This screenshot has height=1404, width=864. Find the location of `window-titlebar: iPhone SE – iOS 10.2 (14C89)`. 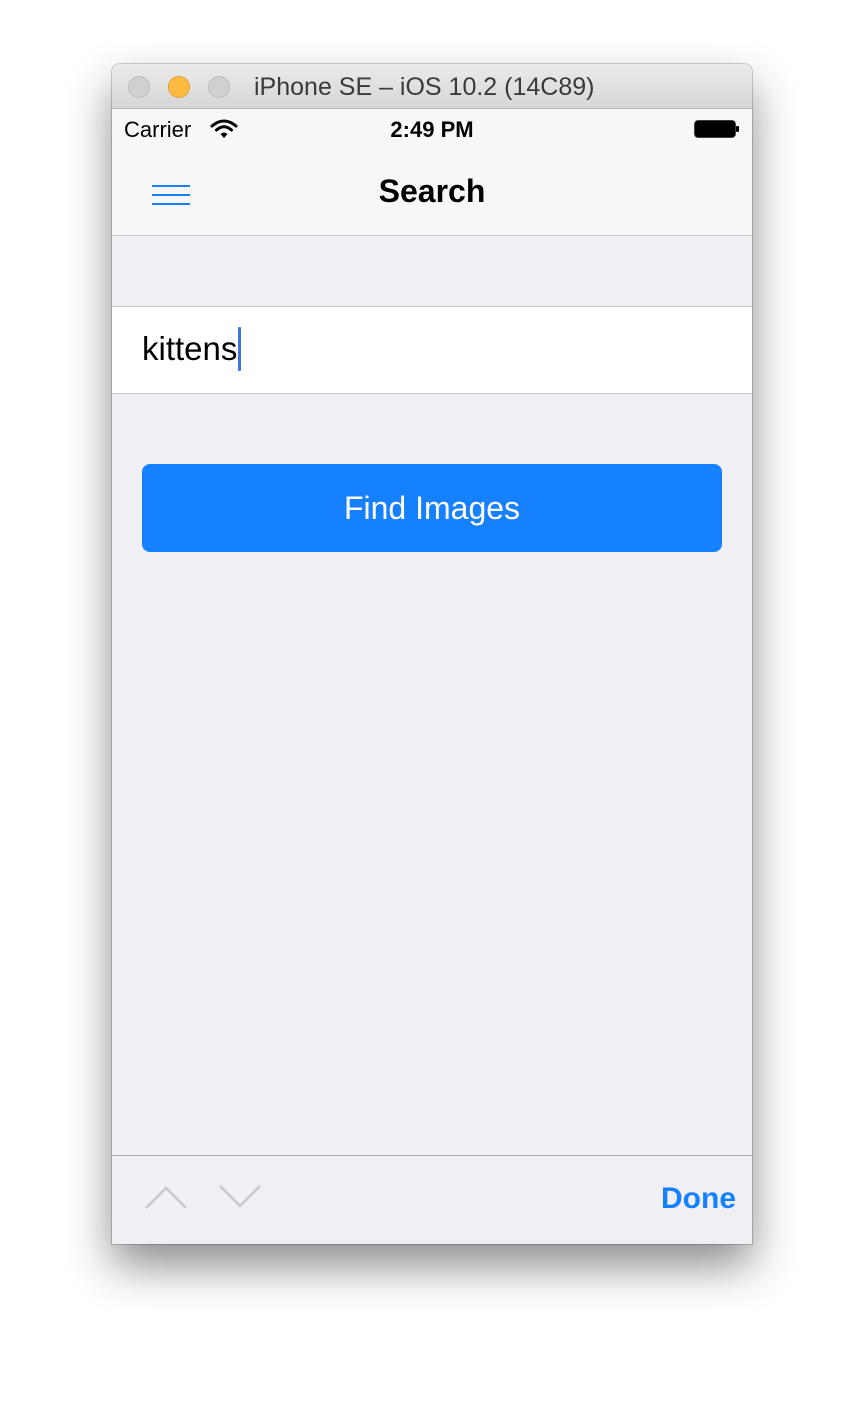

window-titlebar: iPhone SE – iOS 10.2 (14C89) is located at coordinates (432, 86).